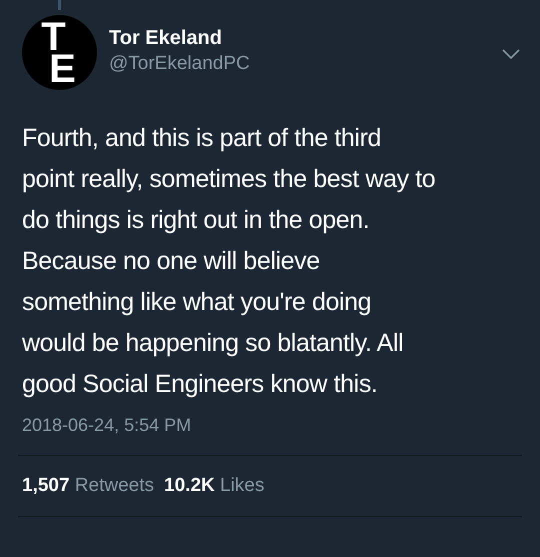  What do you see at coordinates (88, 486) in the screenshot?
I see `stat-link: 1,507 Retweets` at bounding box center [88, 486].